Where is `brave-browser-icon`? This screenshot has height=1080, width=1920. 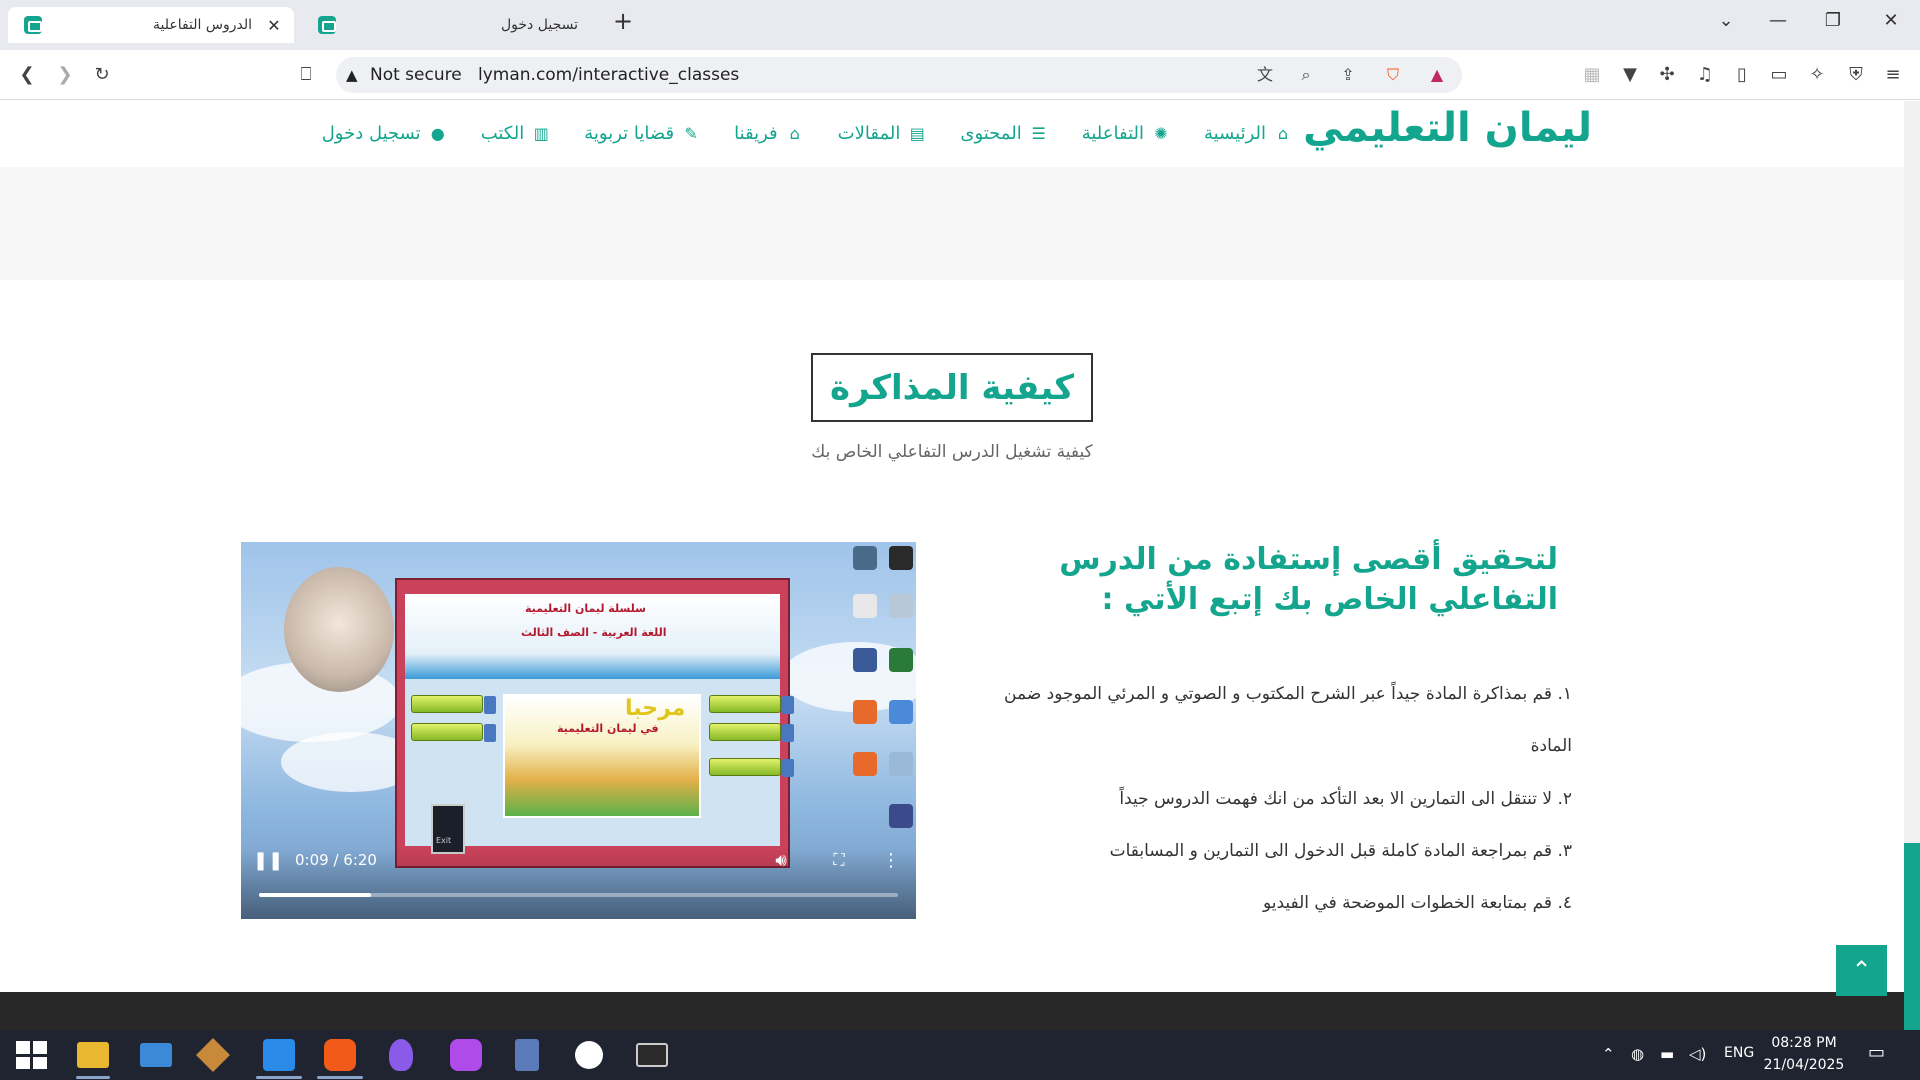
brave-browser-icon is located at coordinates (340, 1055).